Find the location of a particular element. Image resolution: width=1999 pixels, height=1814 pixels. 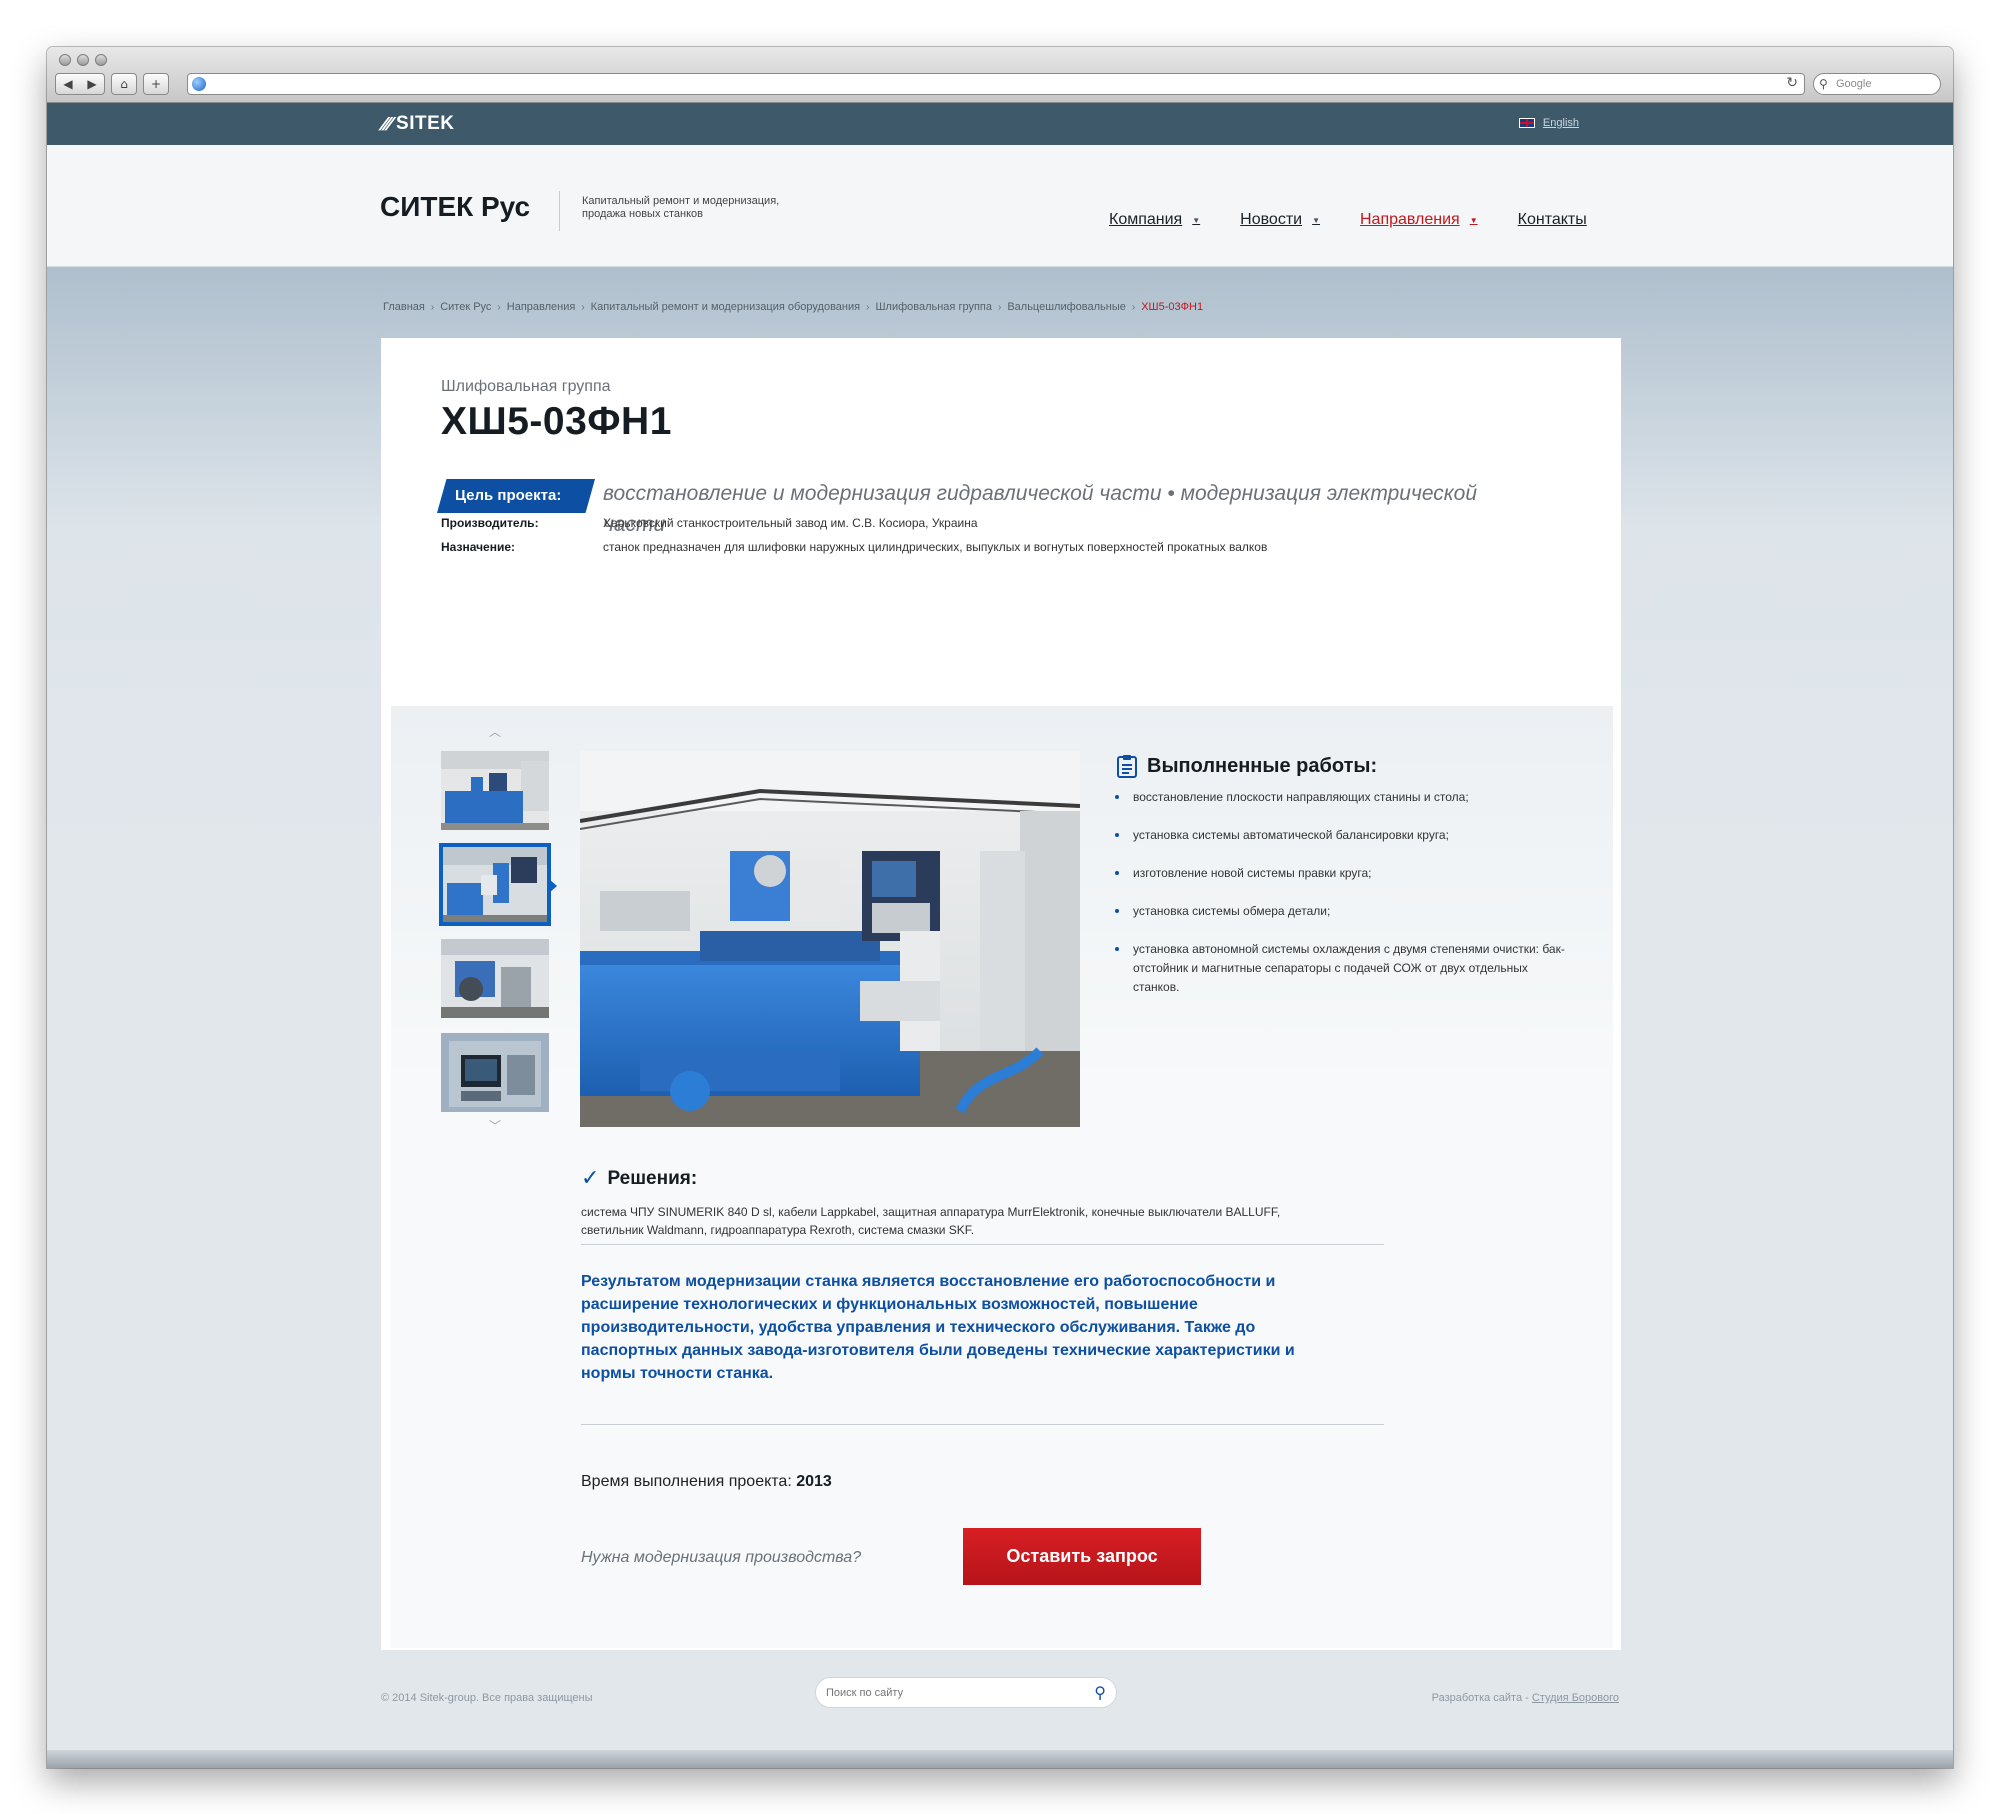

site-search: ⚲ is located at coordinates (966, 1692).